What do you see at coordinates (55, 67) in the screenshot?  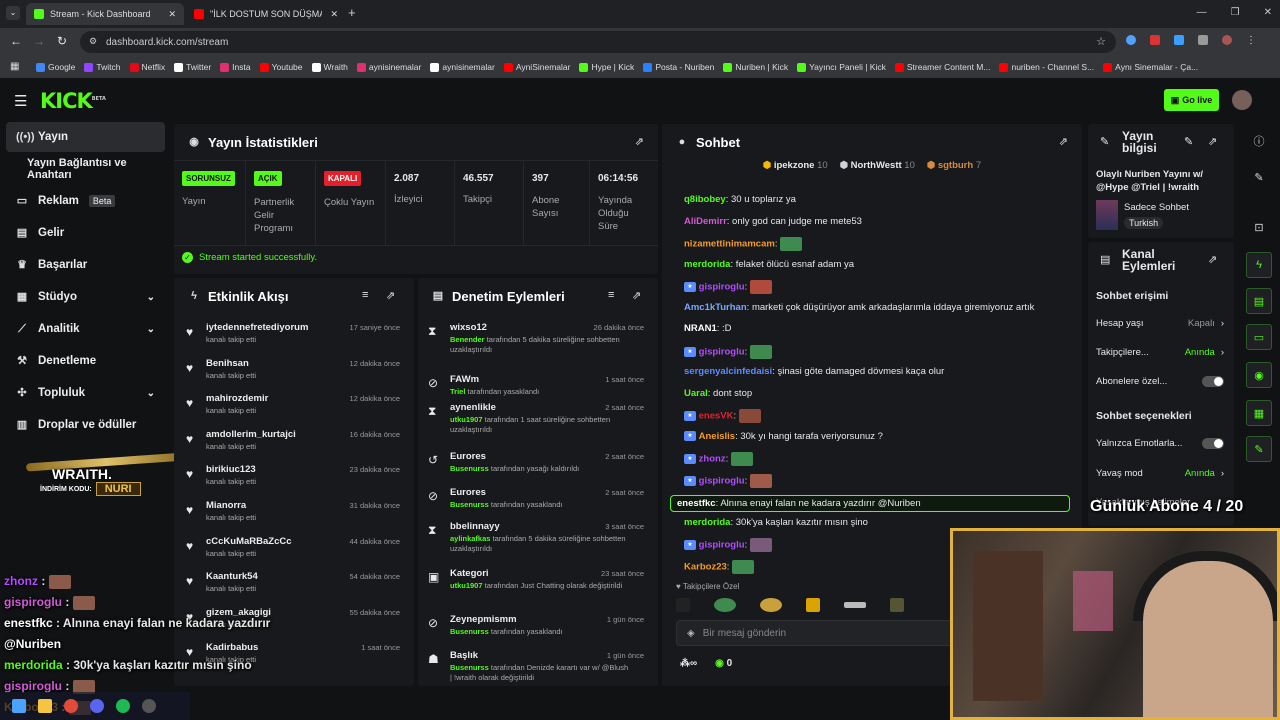 I see `bookmark-item: Google` at bounding box center [55, 67].